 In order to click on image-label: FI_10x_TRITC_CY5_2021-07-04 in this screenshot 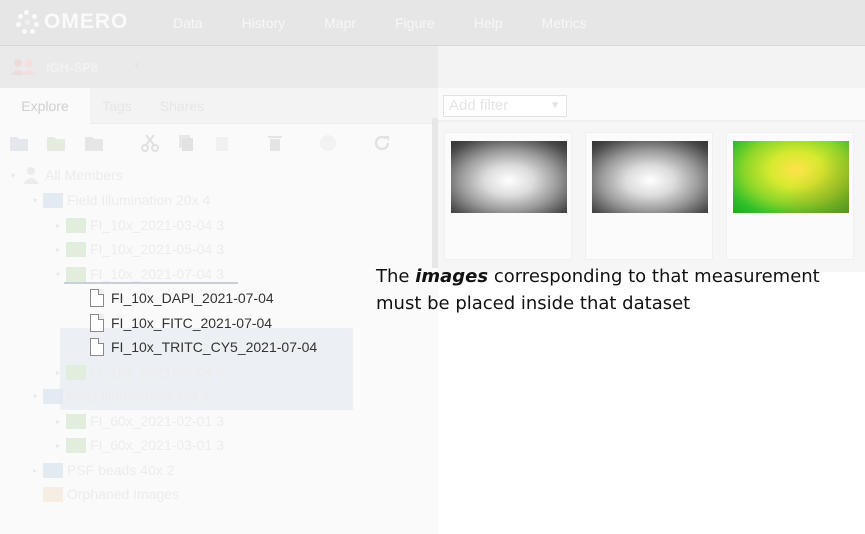, I will do `click(214, 347)`.